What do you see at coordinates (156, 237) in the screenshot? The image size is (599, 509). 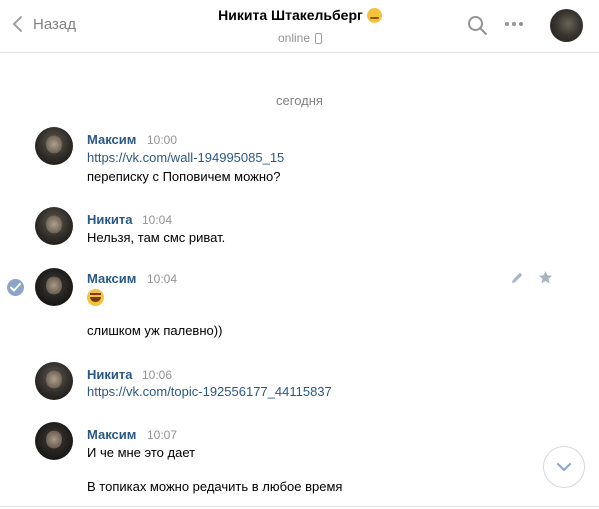 I see `message-text: Нельзя, там смс риват.` at bounding box center [156, 237].